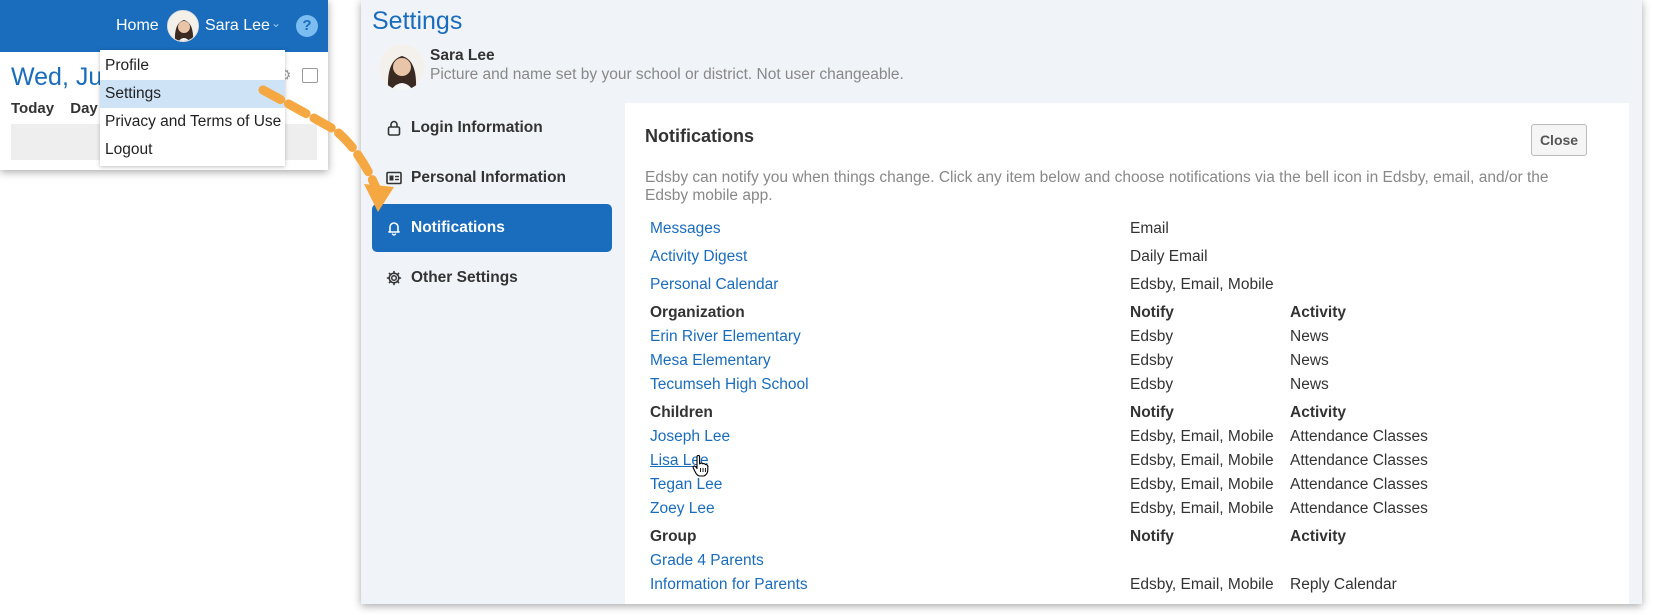 The image size is (1653, 615). Describe the element at coordinates (725, 337) in the screenshot. I see `notification-link: Erin River Elementary` at that location.